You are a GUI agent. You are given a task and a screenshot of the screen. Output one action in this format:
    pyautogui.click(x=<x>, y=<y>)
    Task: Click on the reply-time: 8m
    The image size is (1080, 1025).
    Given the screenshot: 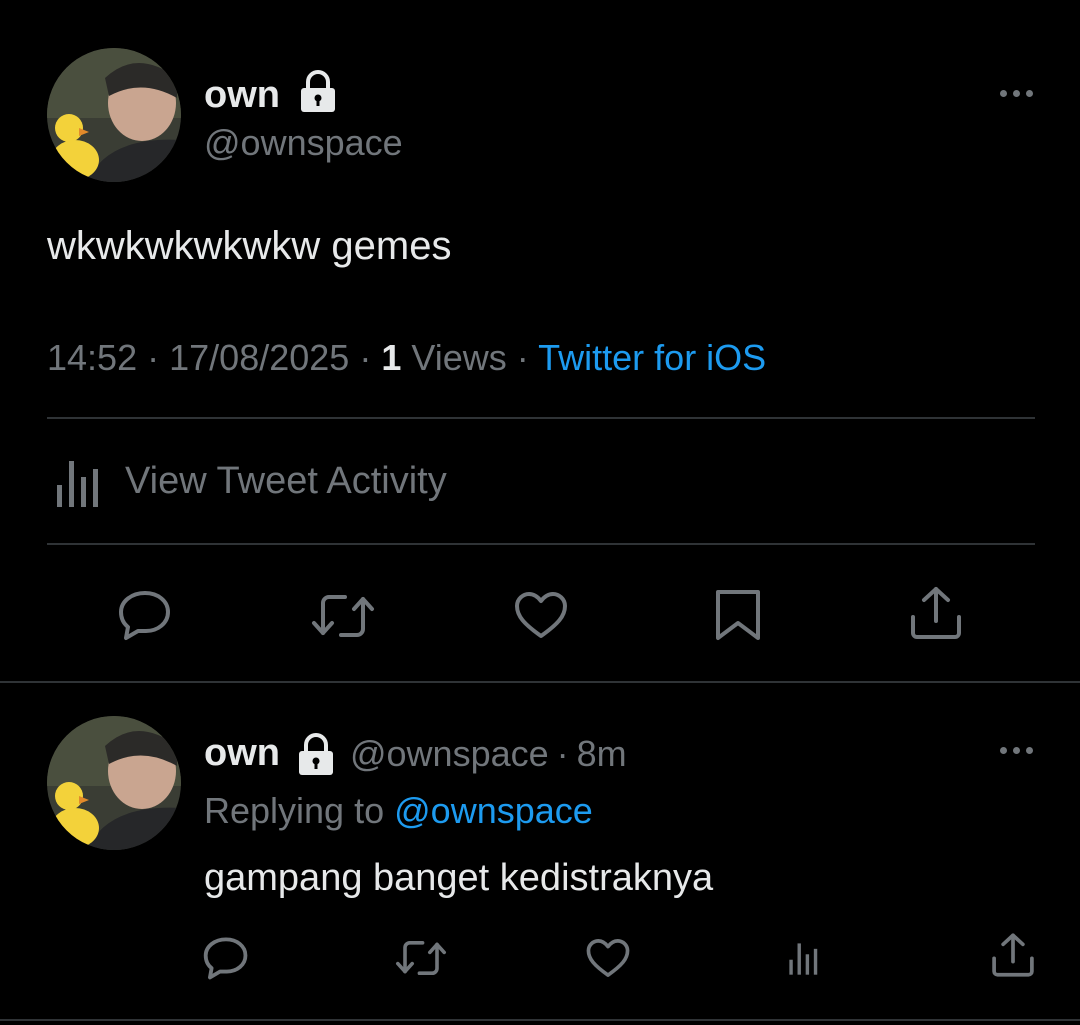 What is the action you would take?
    pyautogui.click(x=602, y=754)
    